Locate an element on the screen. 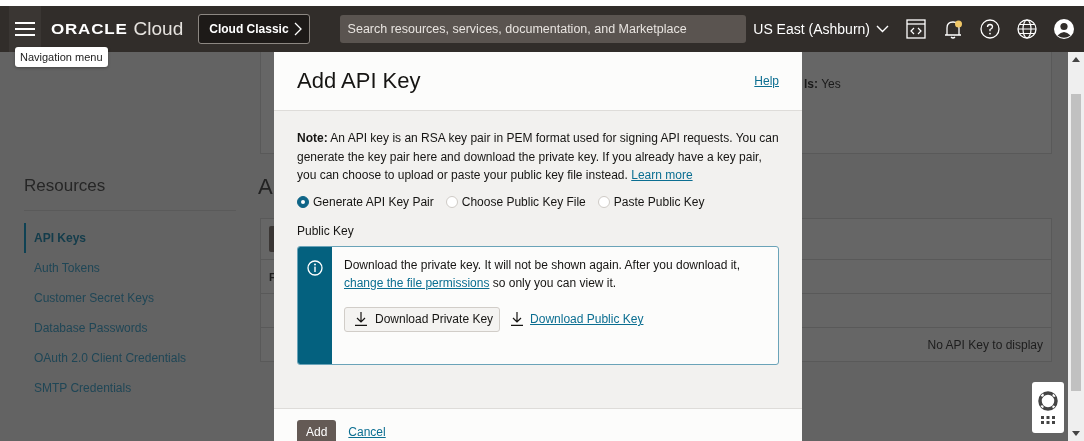  dialog-title: Add API Key is located at coordinates (359, 81).